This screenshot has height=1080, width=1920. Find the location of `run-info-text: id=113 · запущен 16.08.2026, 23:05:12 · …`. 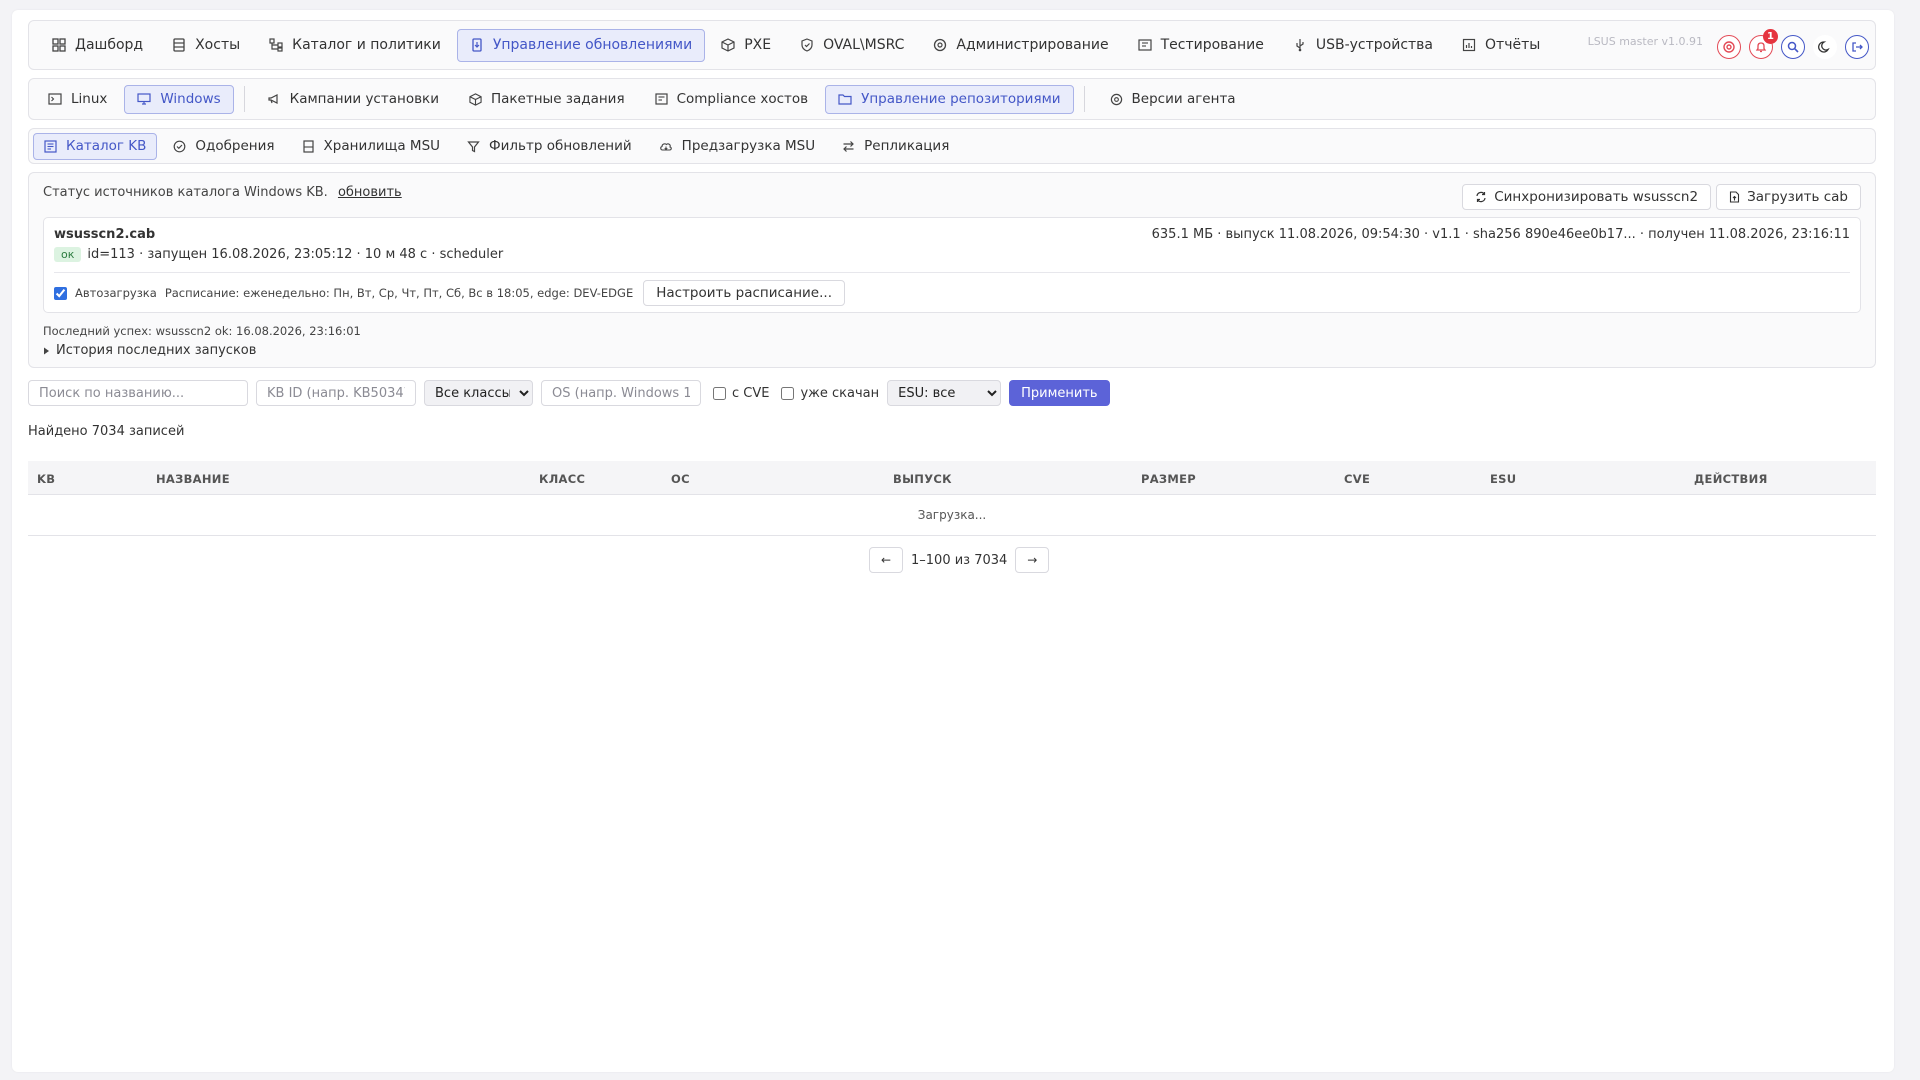

run-info-text: id=113 · запущен 16.08.2026, 23:05:12 · … is located at coordinates (295, 254).